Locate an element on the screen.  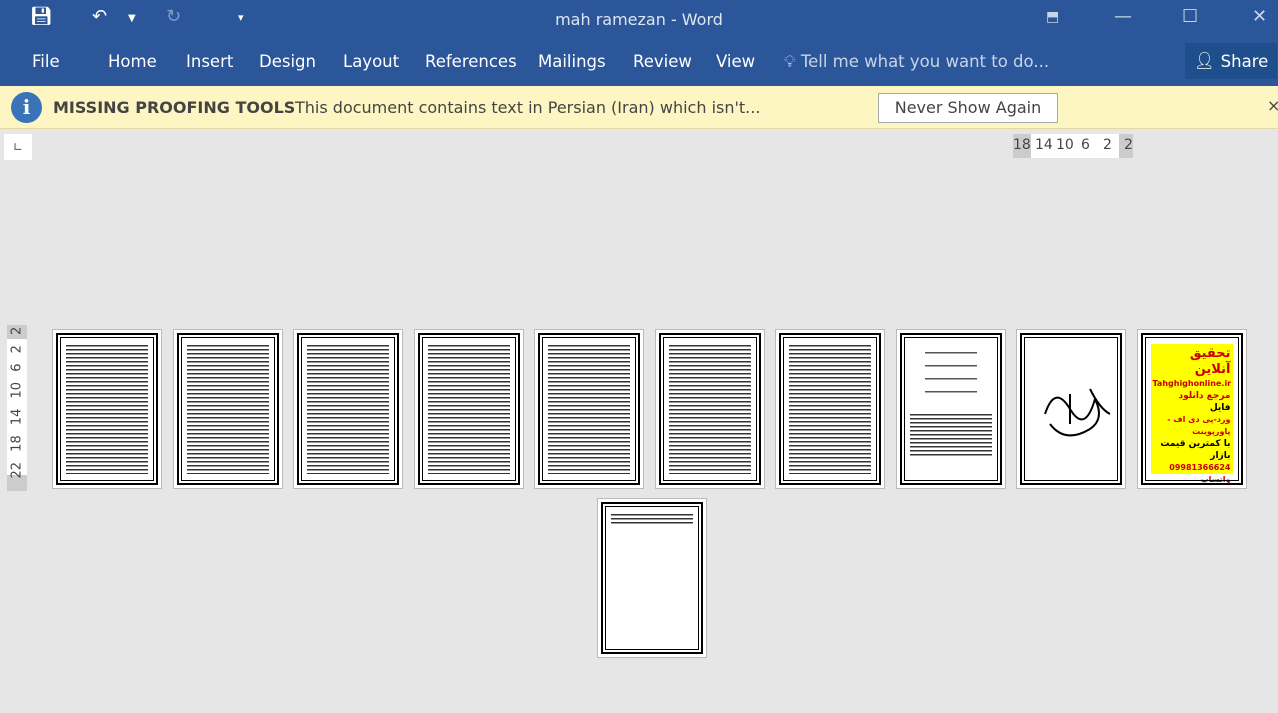
tab-mailings: Mailings is located at coordinates (572, 61).